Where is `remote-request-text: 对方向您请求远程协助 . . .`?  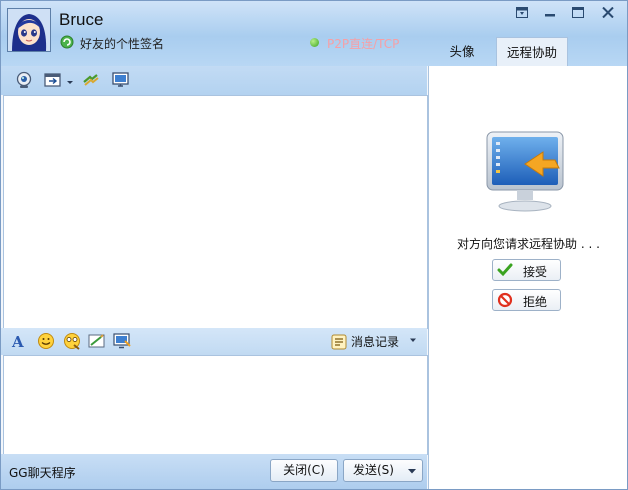
remote-request-text: 对方向您请求远程协助 . . . is located at coordinates (528, 244).